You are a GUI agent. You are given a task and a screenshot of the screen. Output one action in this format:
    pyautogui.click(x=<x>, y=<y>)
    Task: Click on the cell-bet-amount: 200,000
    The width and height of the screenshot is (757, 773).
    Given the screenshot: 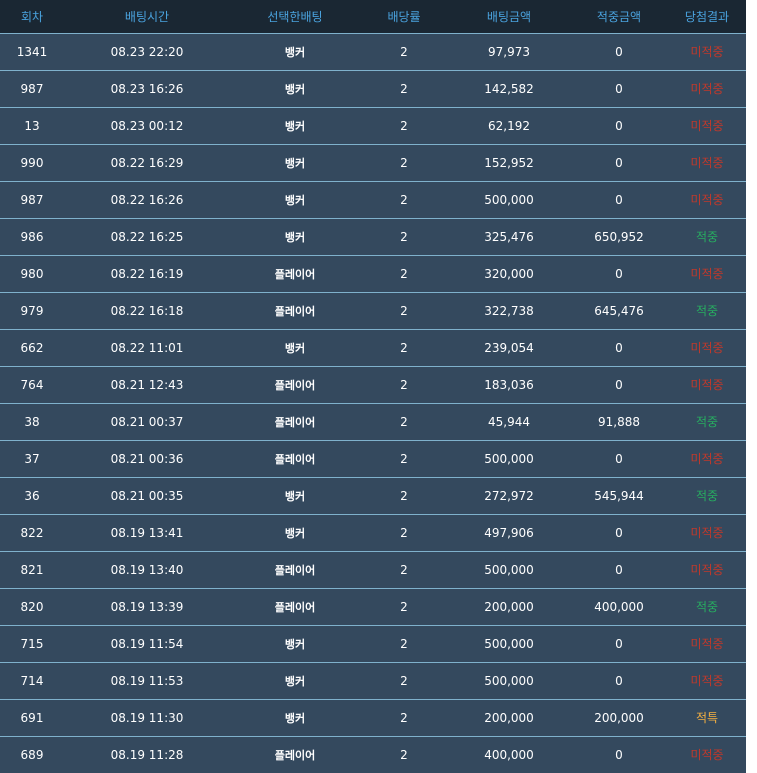 What is the action you would take?
    pyautogui.click(x=509, y=717)
    